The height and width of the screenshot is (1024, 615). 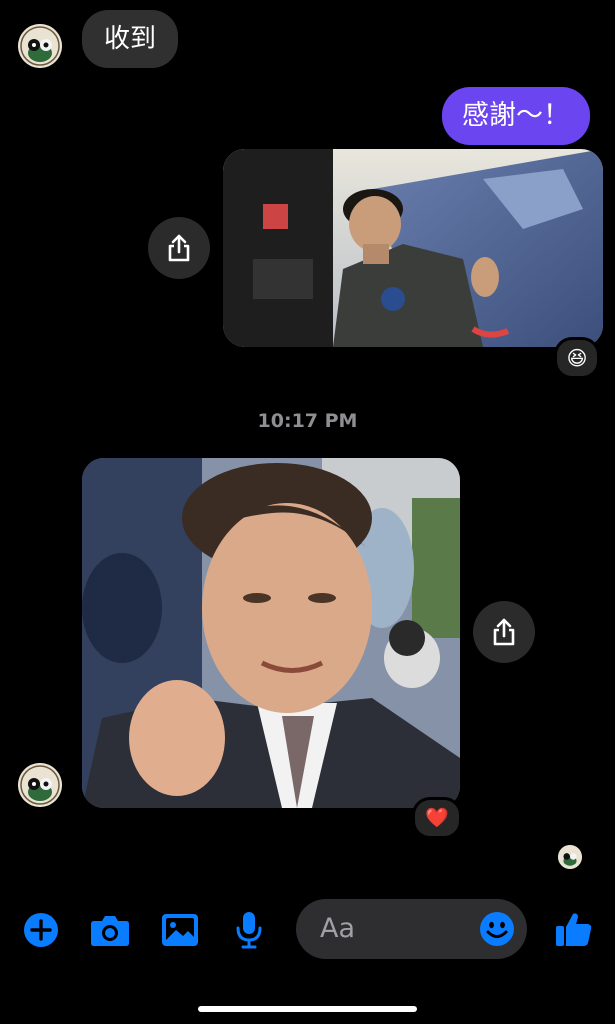 I want to click on microphone-icon, so click(x=249, y=930).